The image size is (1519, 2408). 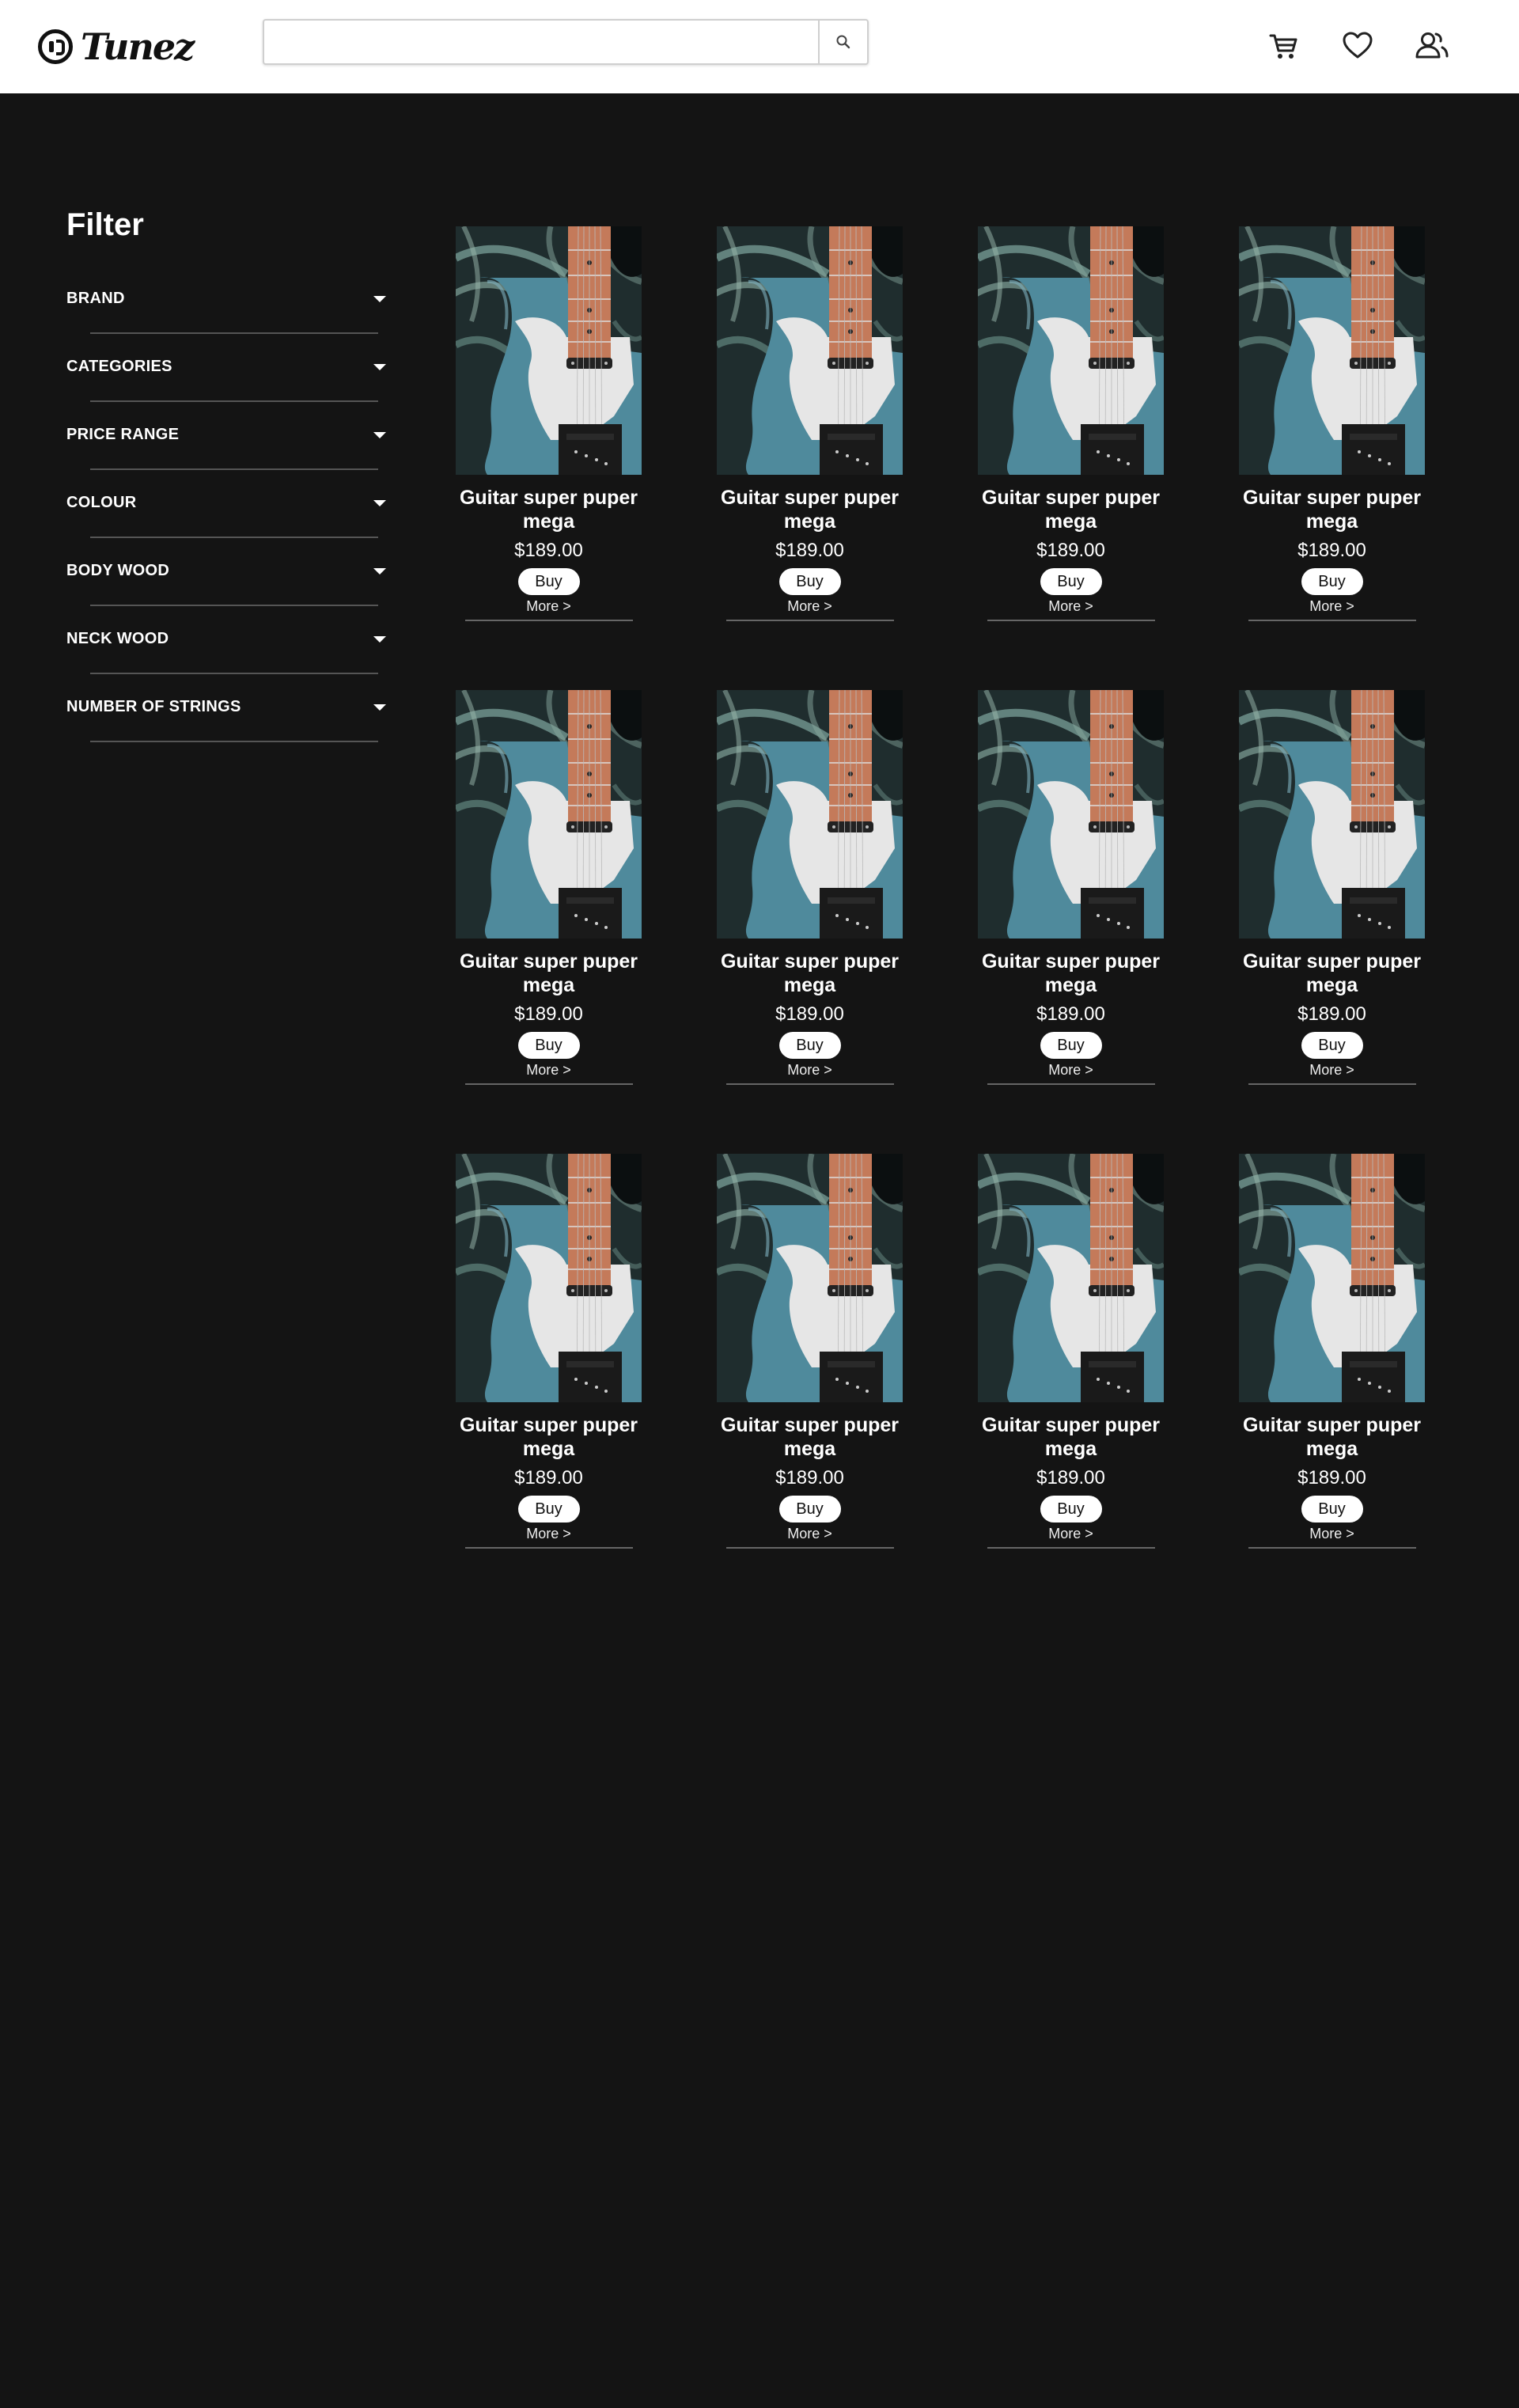 What do you see at coordinates (226, 651) in the screenshot?
I see `filter-neck-wood: NECK WOOD` at bounding box center [226, 651].